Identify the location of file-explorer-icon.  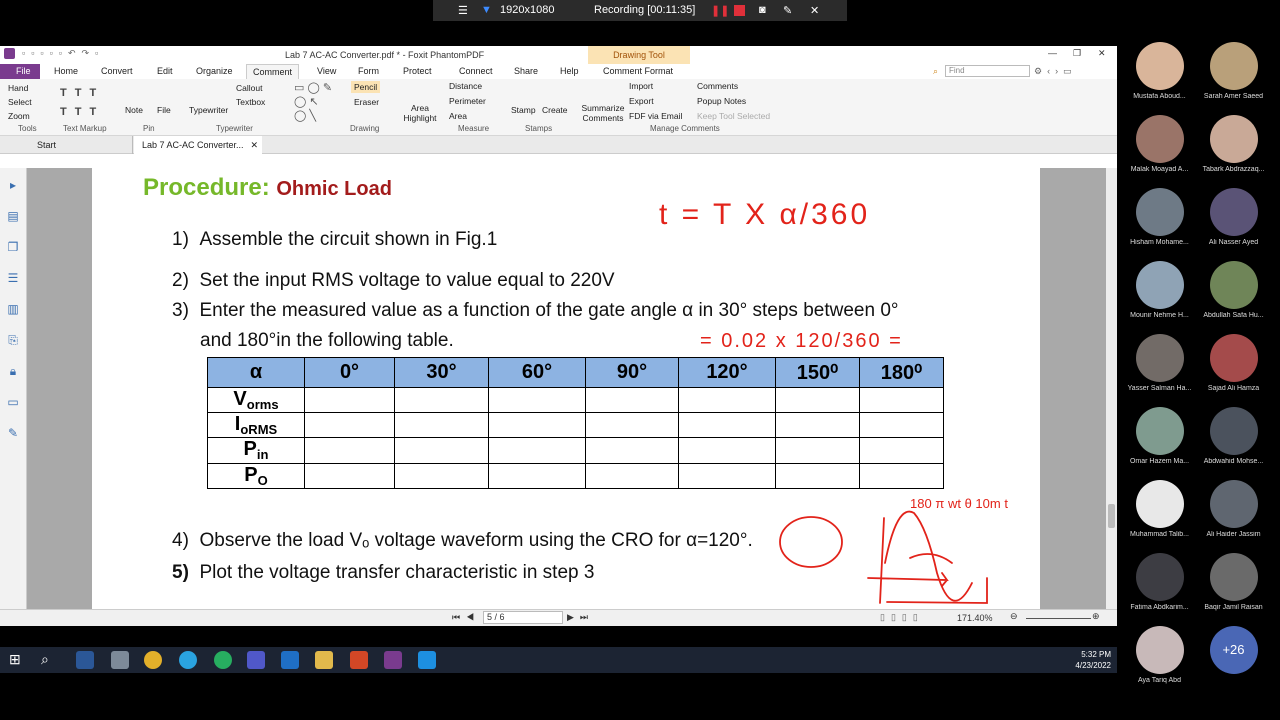
(324, 660).